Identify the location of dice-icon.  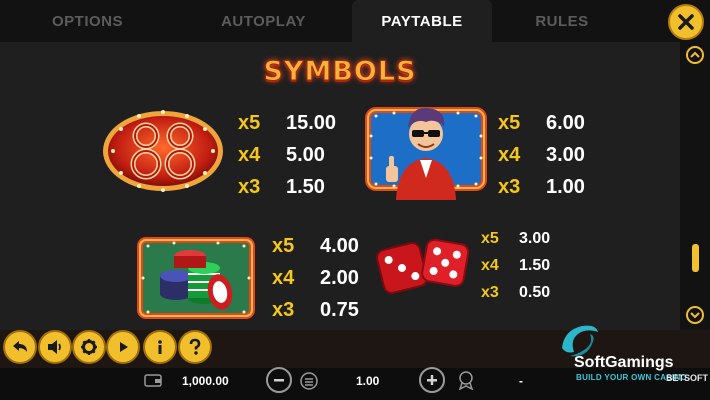
(423, 266).